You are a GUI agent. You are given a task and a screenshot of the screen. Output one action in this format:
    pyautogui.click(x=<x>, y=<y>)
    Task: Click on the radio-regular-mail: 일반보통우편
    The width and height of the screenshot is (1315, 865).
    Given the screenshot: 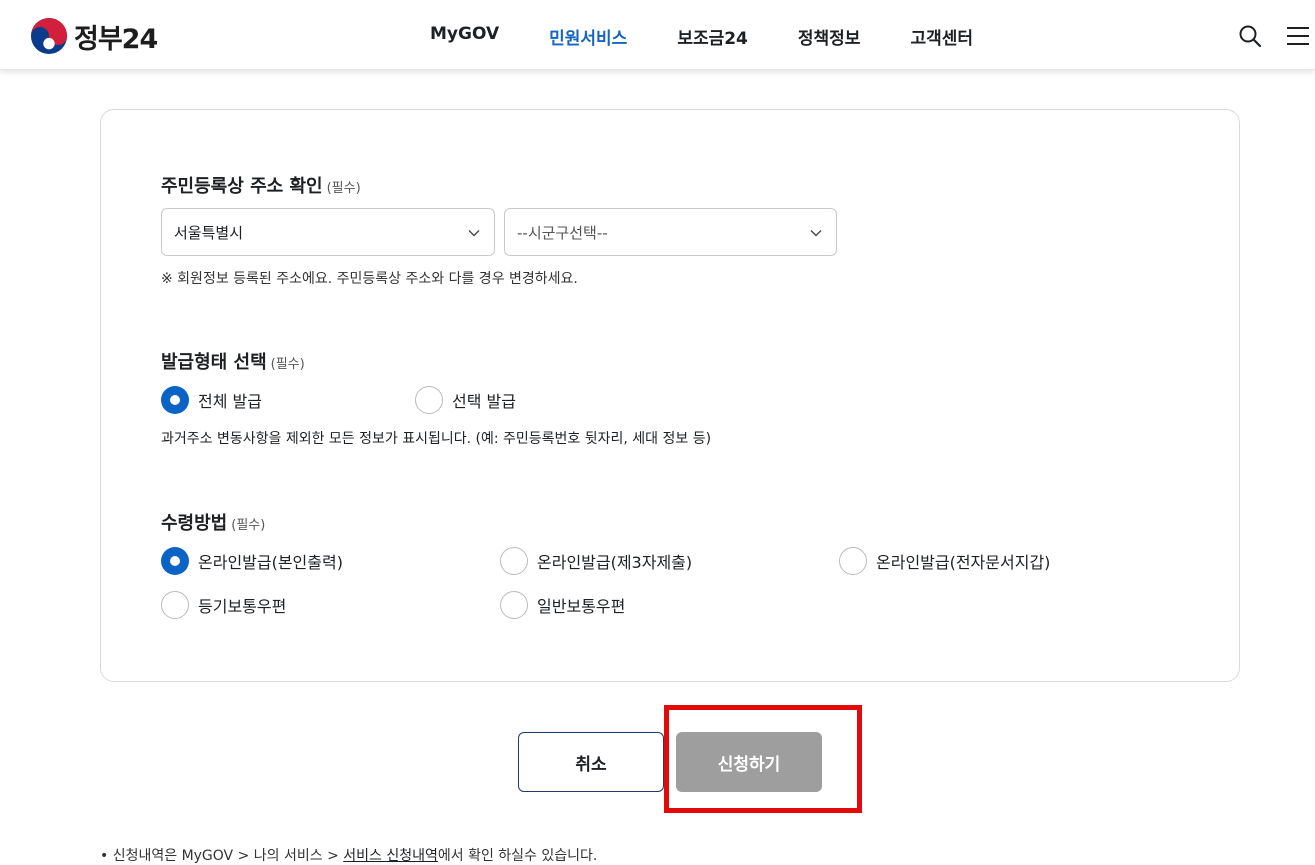 What is the action you would take?
    pyautogui.click(x=562, y=605)
    